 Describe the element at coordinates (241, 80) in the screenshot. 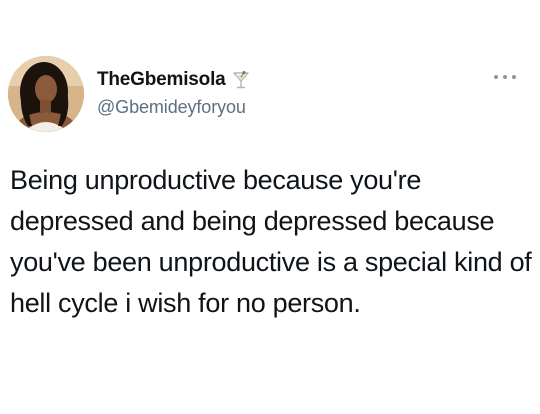

I see `cocktail-glass-icon` at that location.